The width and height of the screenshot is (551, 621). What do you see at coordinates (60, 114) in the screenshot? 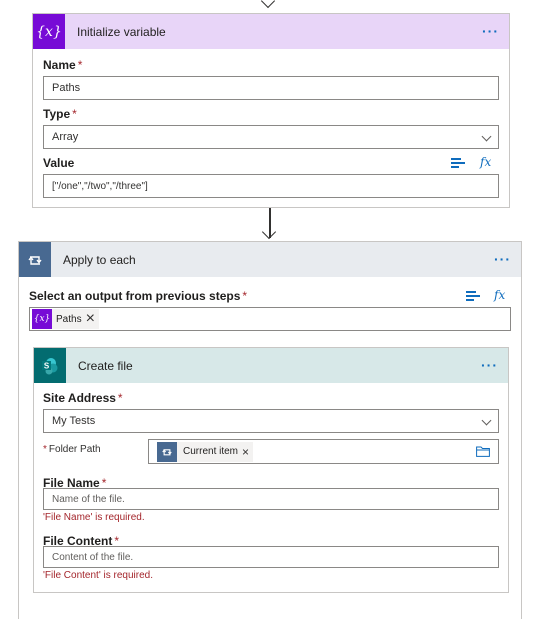
I see `type-label: Type *` at bounding box center [60, 114].